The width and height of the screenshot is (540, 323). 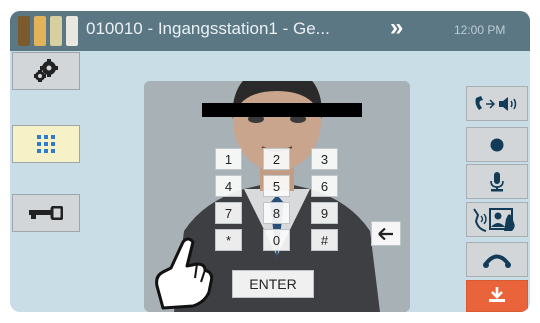 What do you see at coordinates (184, 273) in the screenshot?
I see `hand-pointer-icon` at bounding box center [184, 273].